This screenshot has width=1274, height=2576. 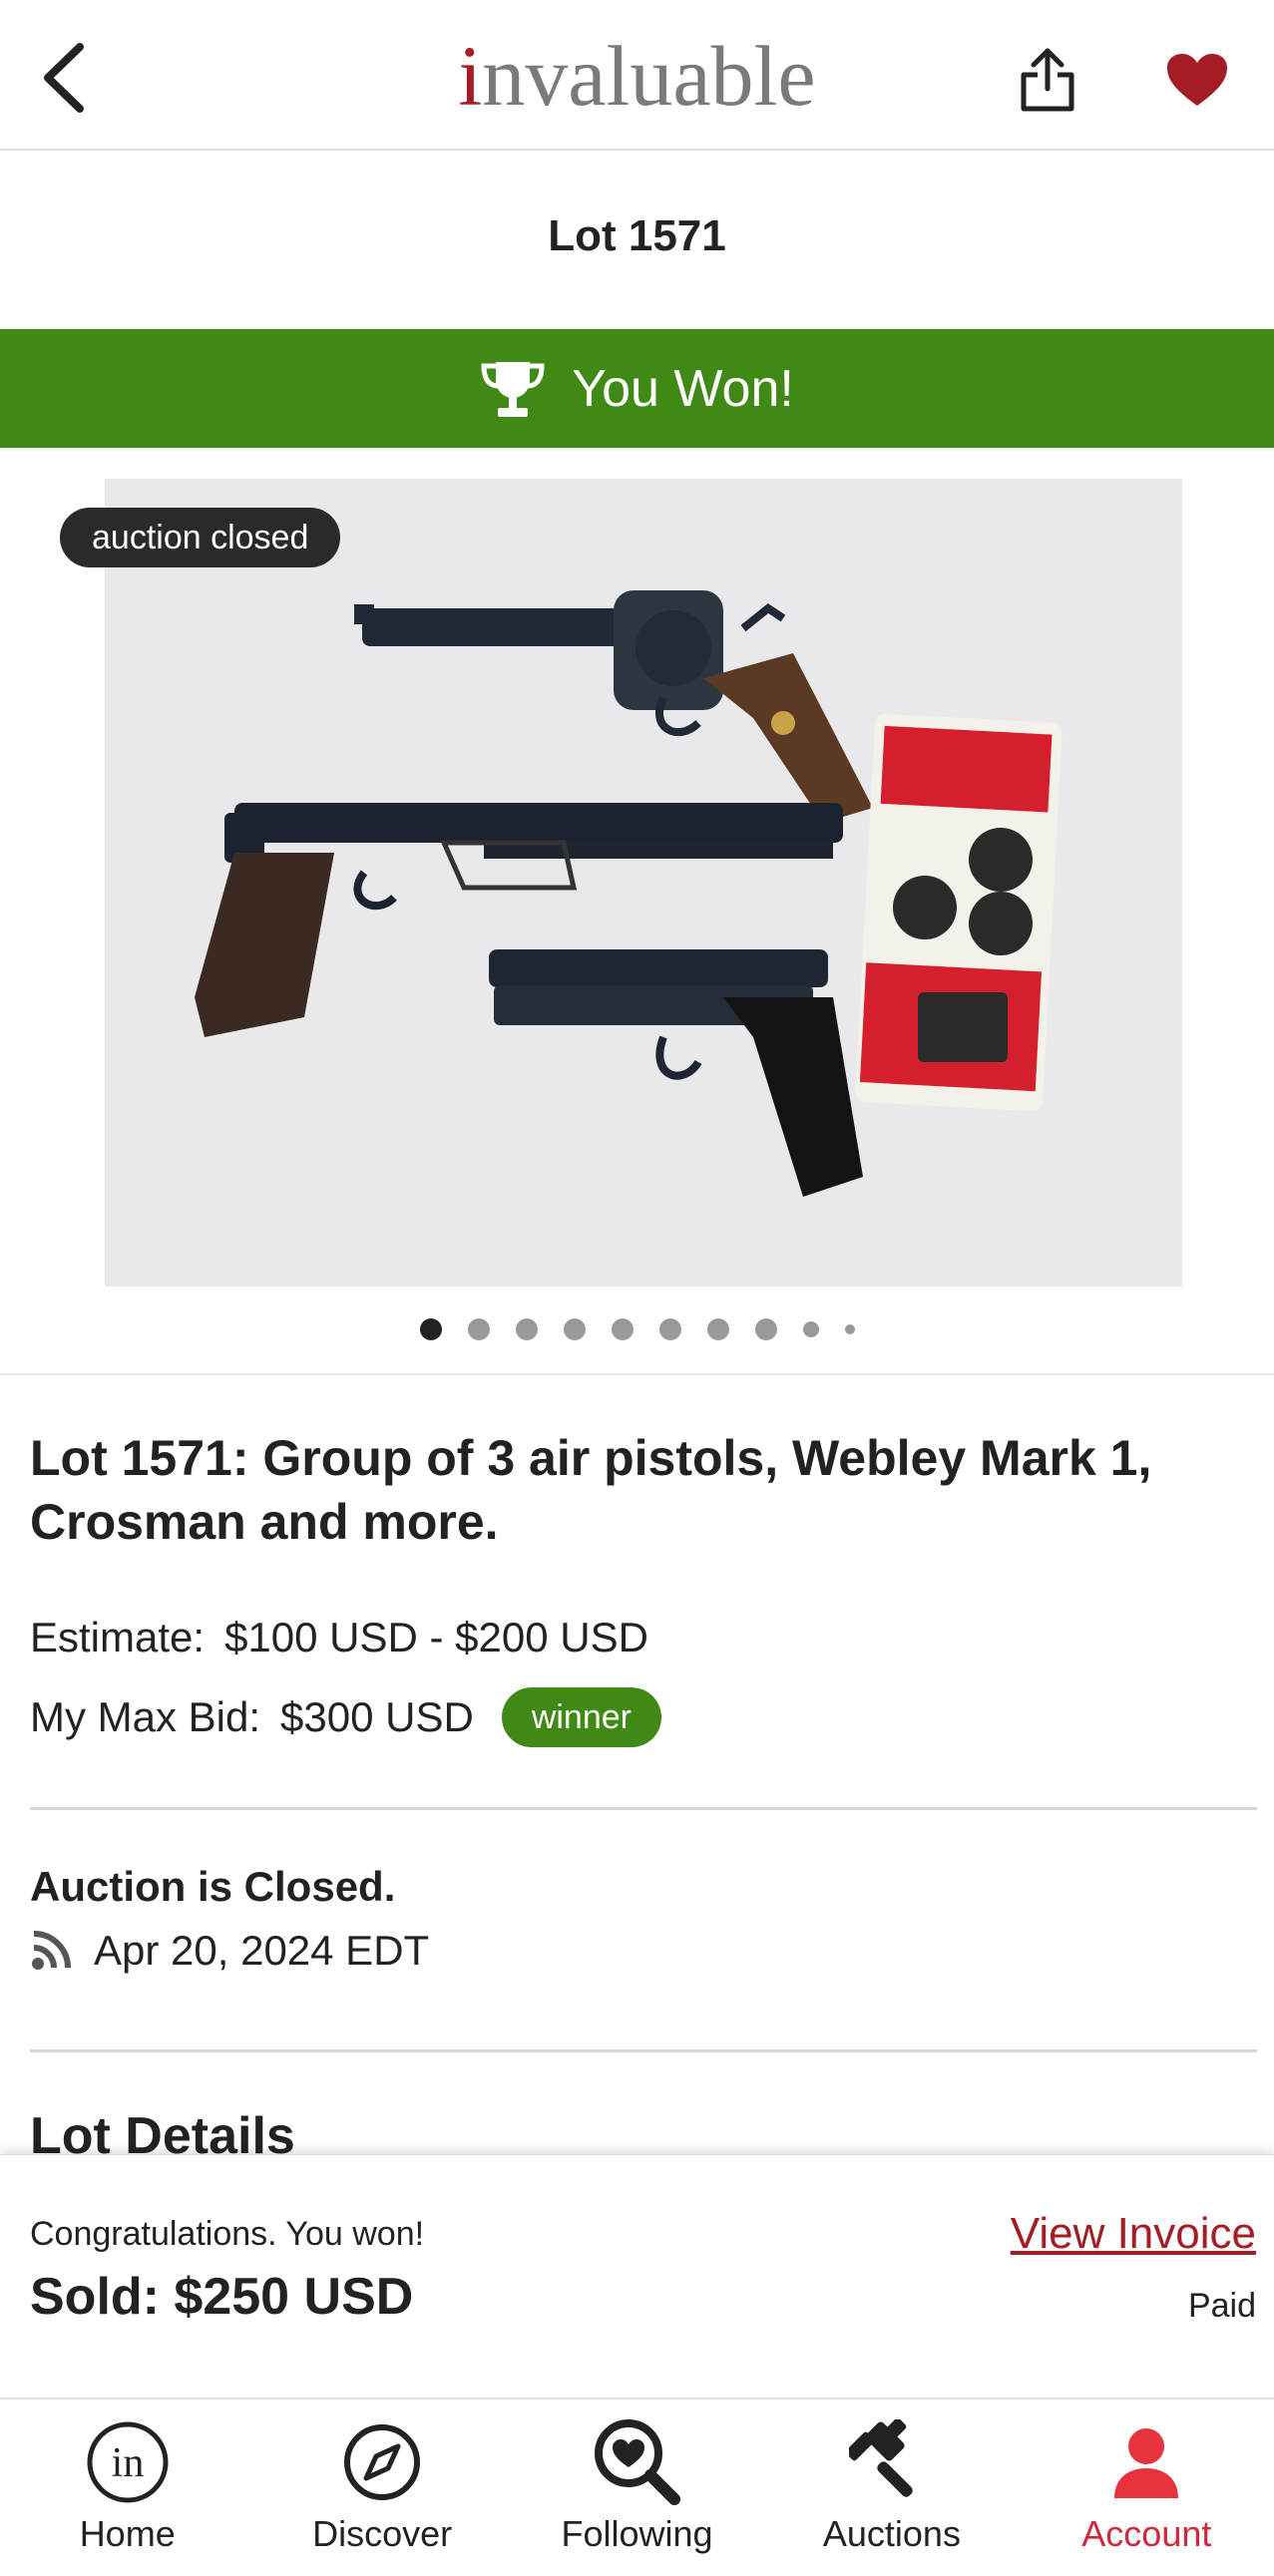 I want to click on speed-loader-kit-card, so click(x=958, y=913).